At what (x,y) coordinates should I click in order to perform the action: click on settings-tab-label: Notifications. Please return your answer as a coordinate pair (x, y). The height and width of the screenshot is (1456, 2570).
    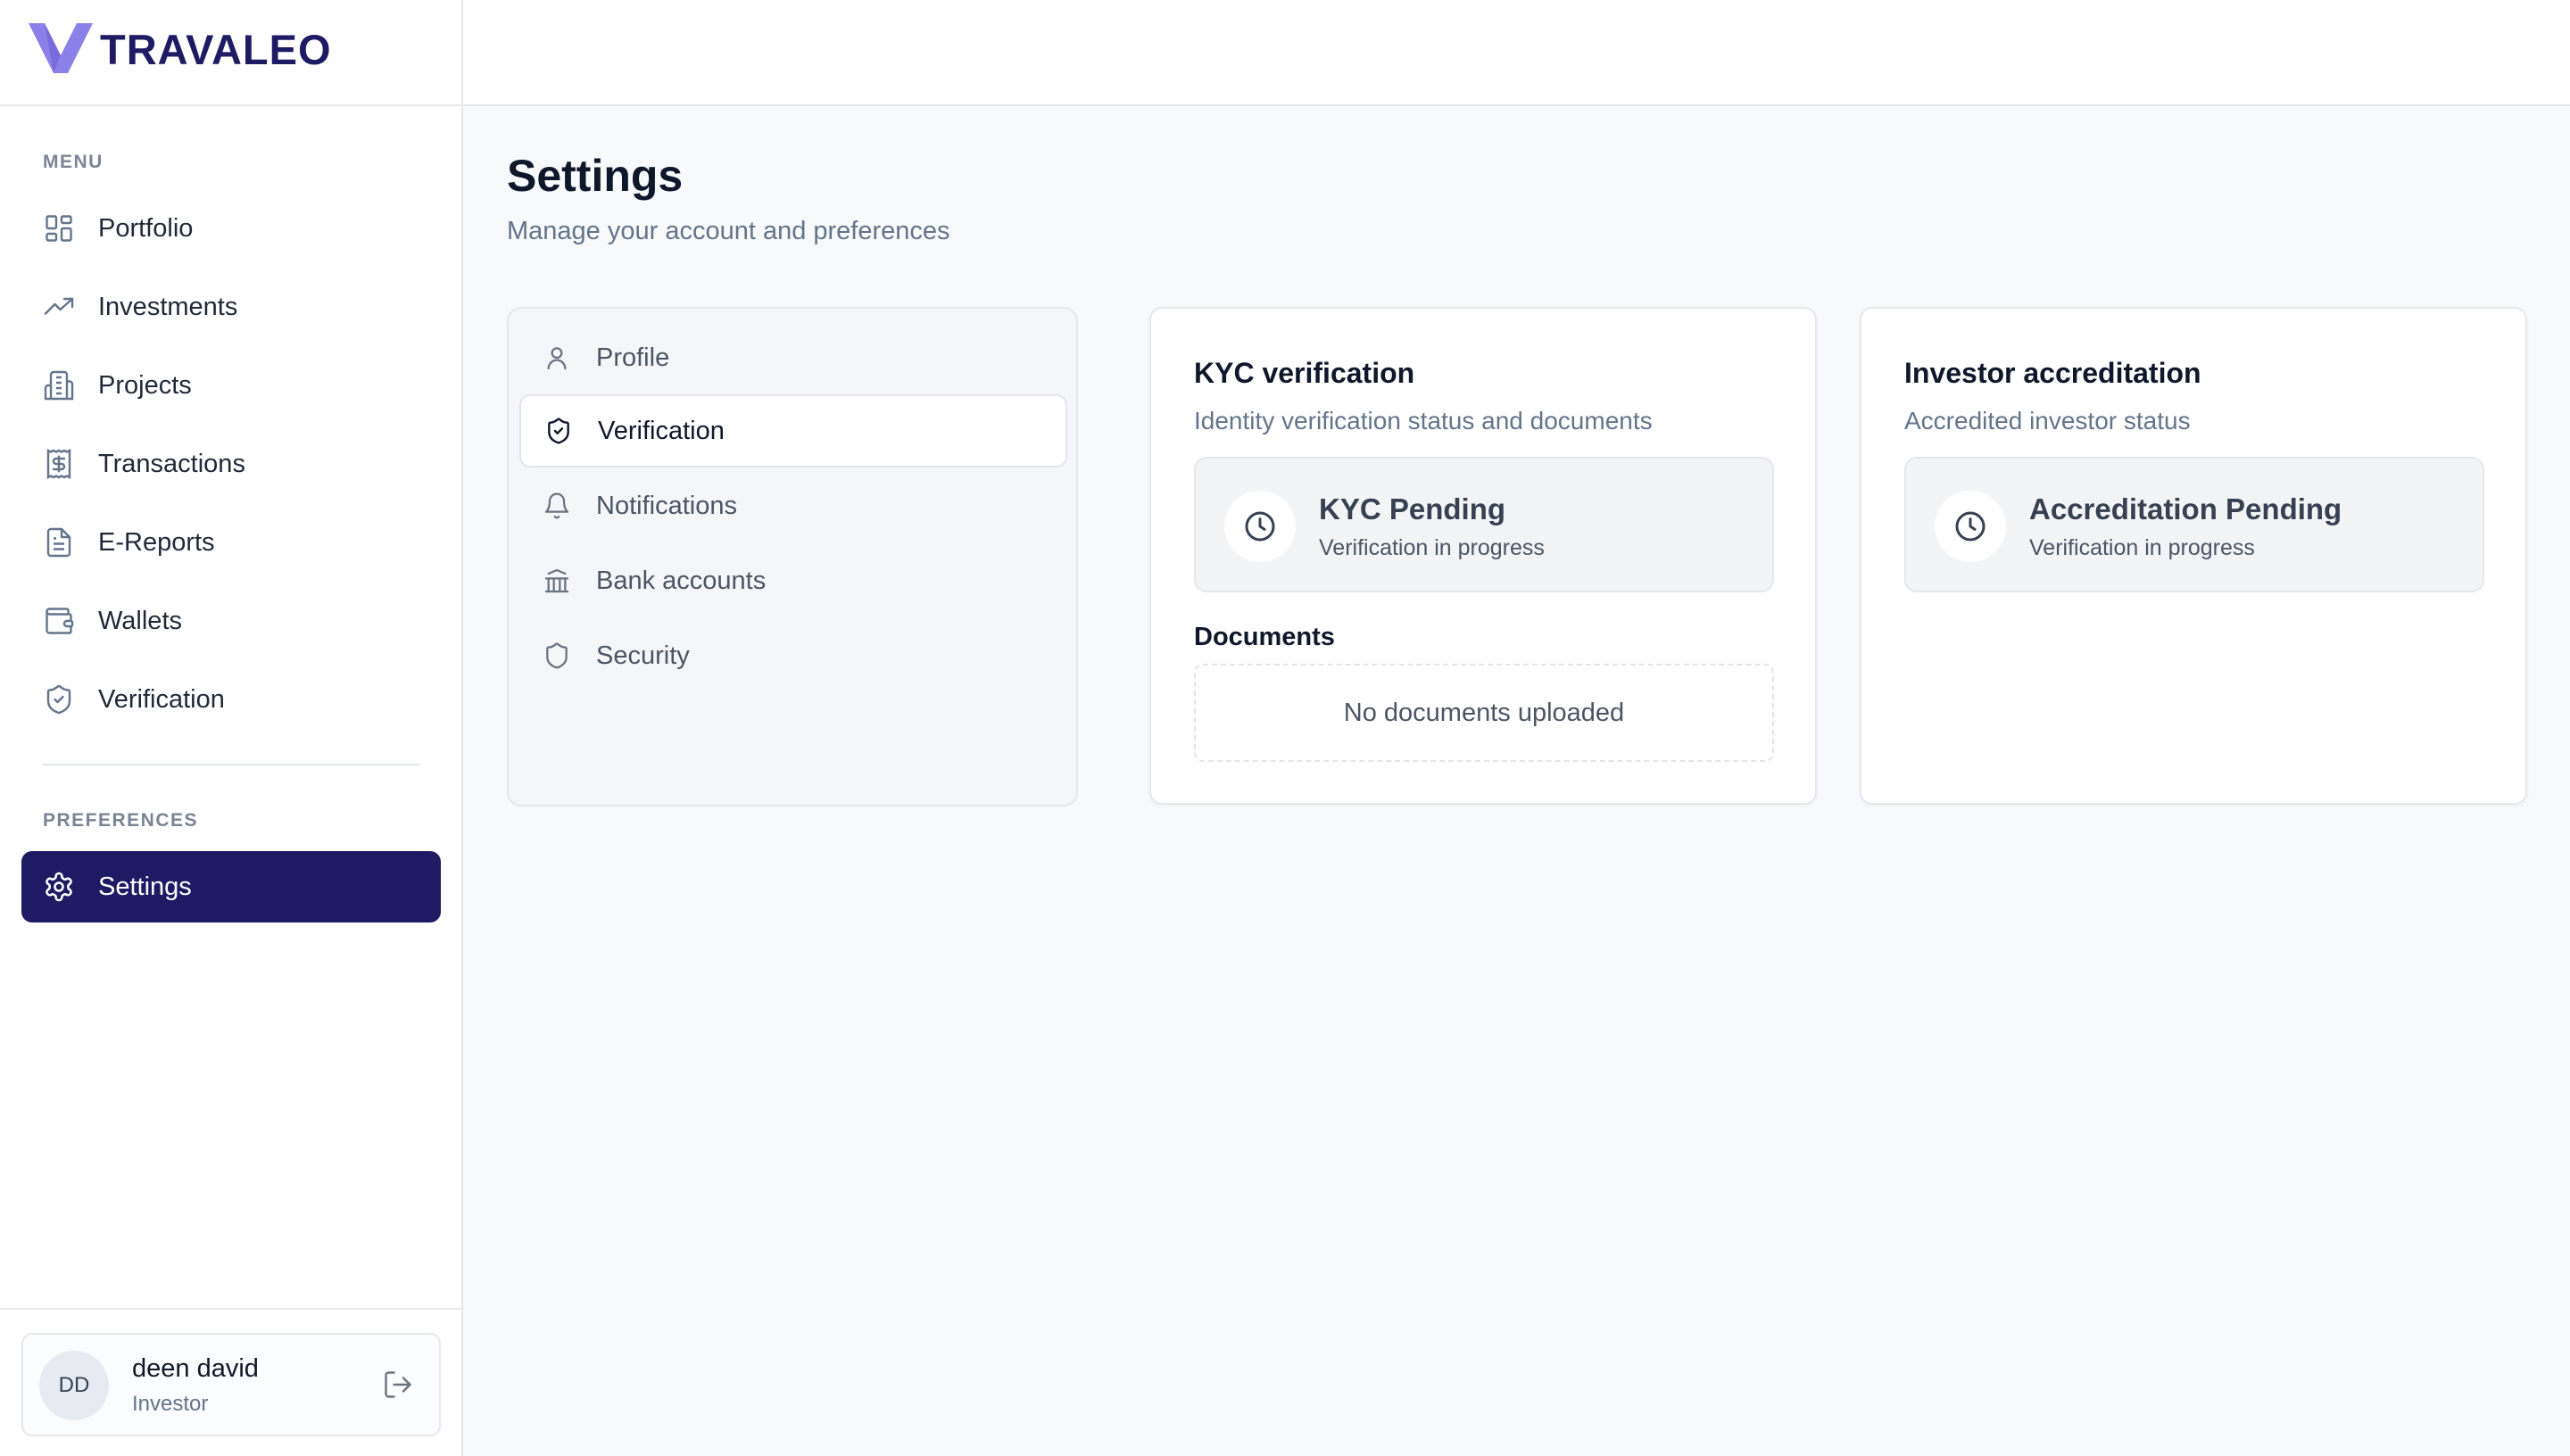
    Looking at the image, I should click on (666, 505).